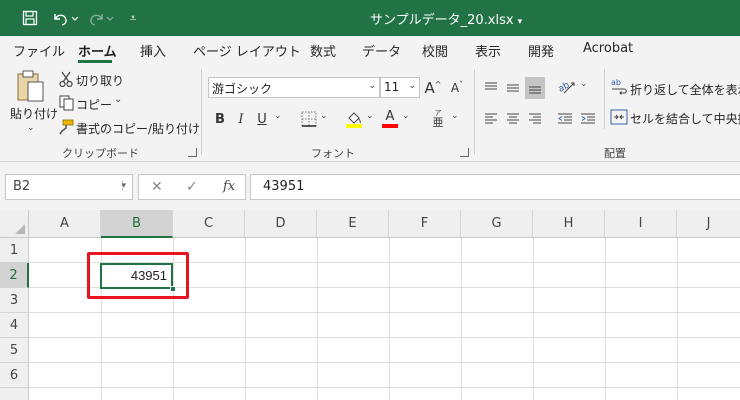 The width and height of the screenshot is (740, 400). What do you see at coordinates (685, 118) in the screenshot?
I see `merge-center-button: セルを結合して中央揃` at bounding box center [685, 118].